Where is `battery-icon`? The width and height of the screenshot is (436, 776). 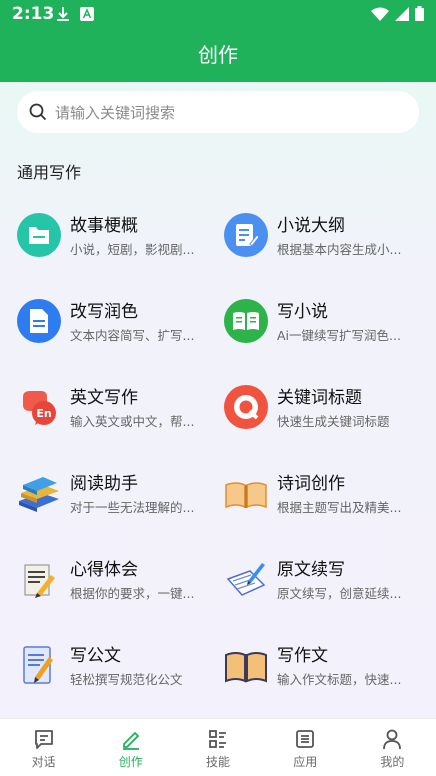
battery-icon is located at coordinates (419, 13).